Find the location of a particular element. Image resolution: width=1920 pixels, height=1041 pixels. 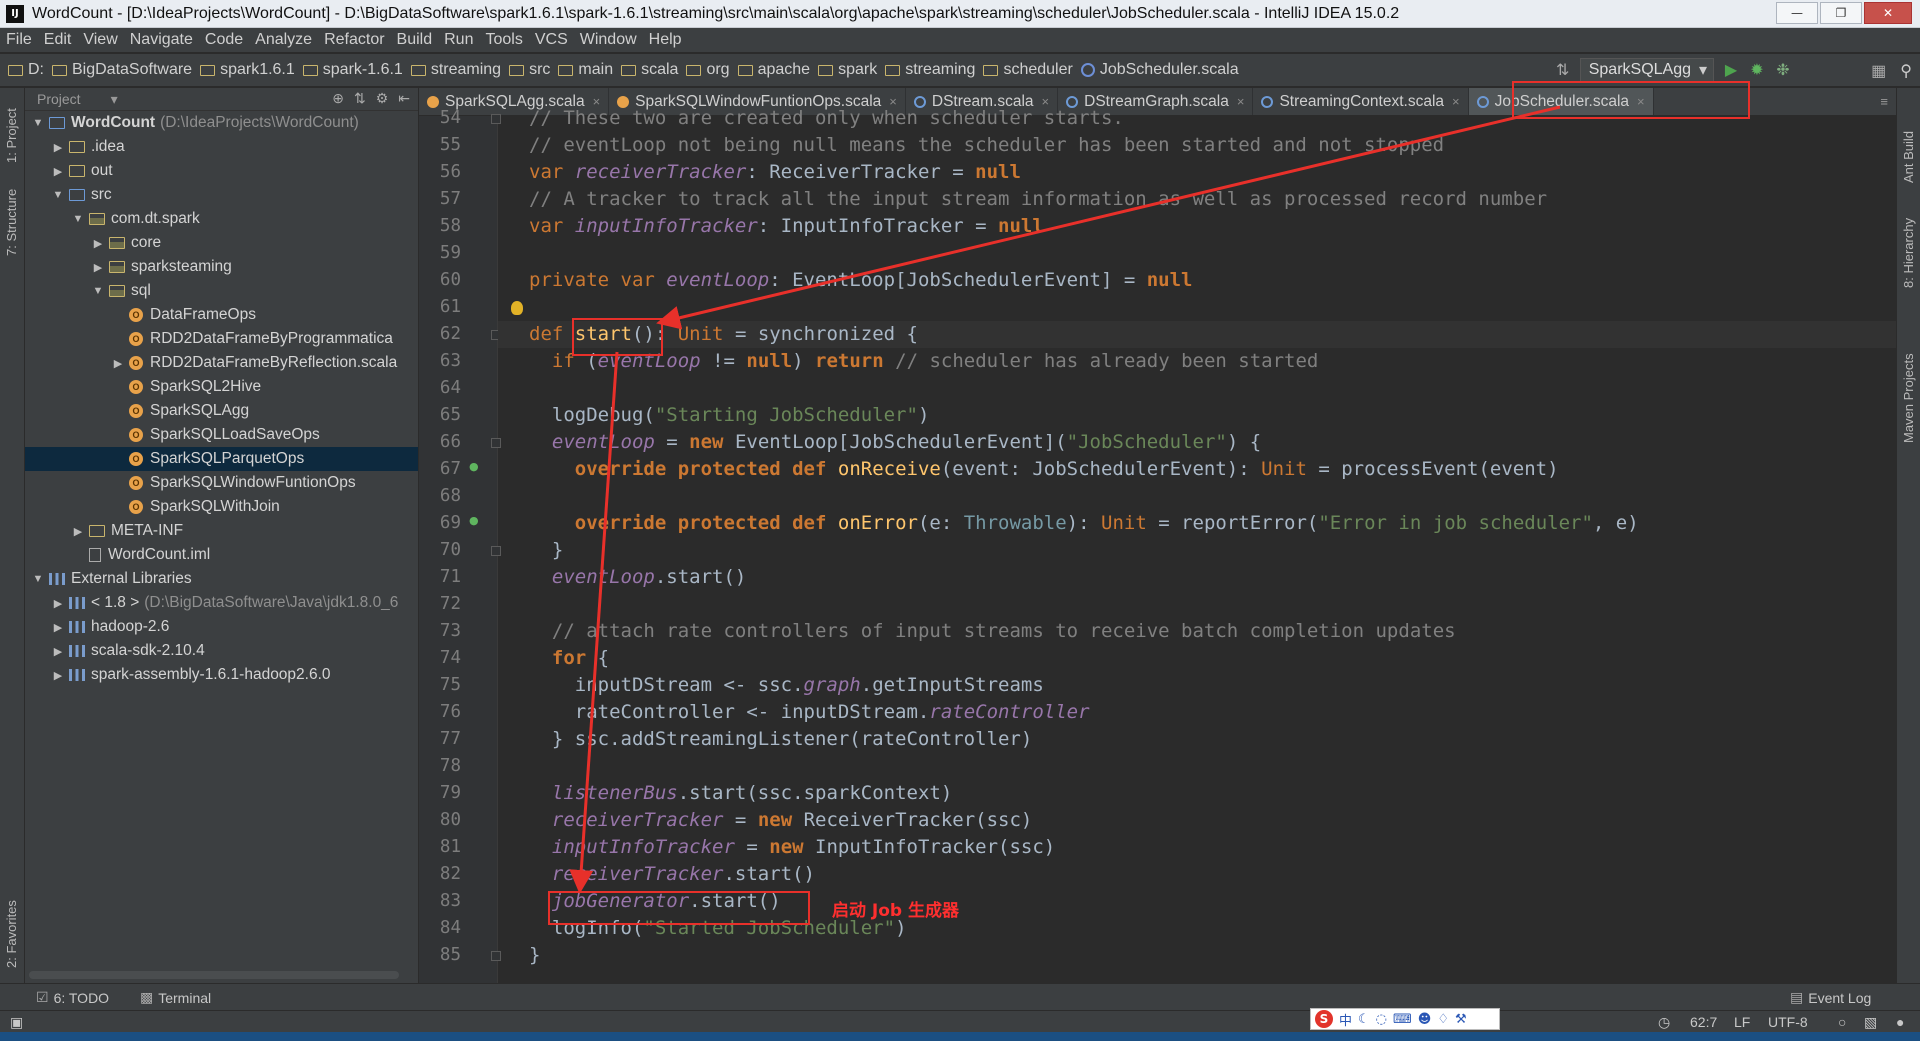

menu-analyze: Analyze is located at coordinates (283, 40).